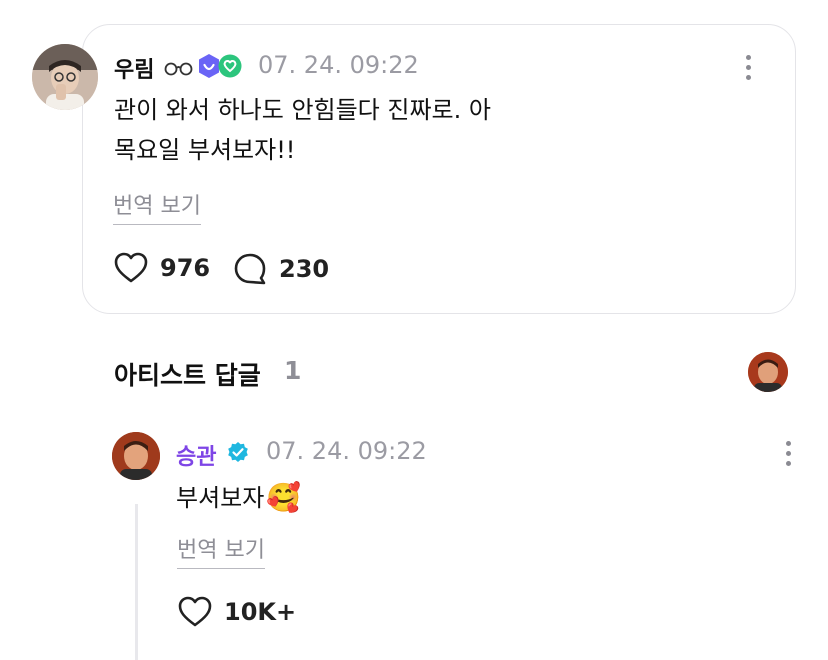 This screenshot has height=660, width=828. Describe the element at coordinates (338, 65) in the screenshot. I see `post-timestamp: 07. 24. 09:22` at that location.